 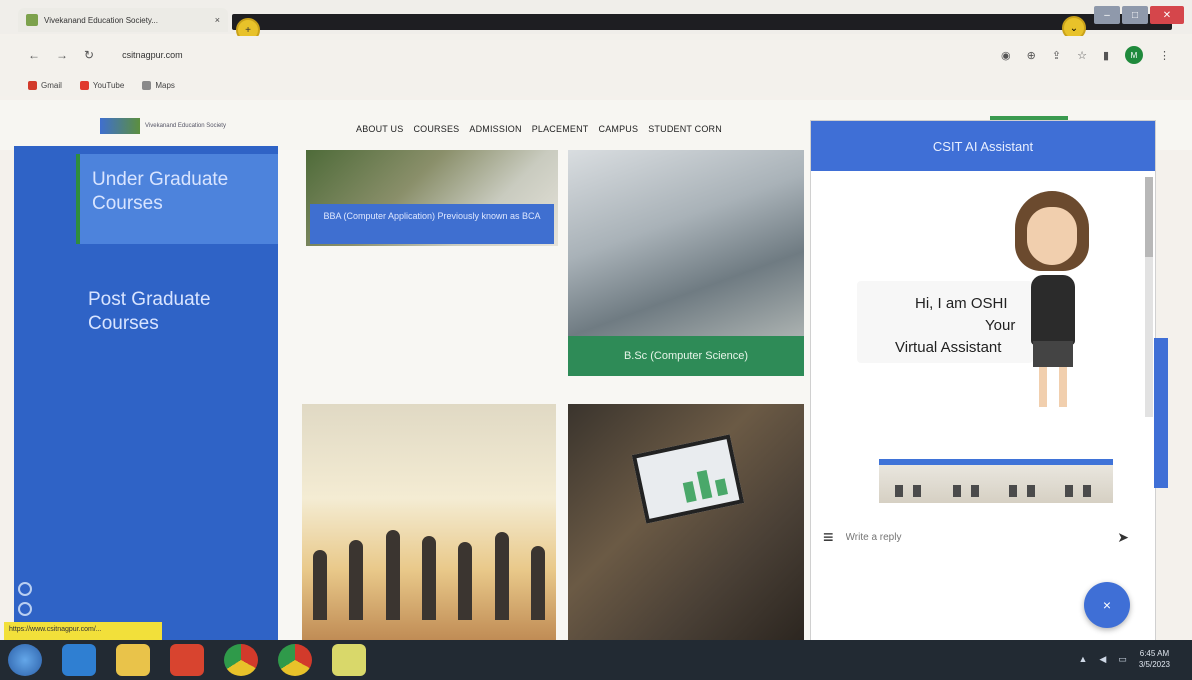 What do you see at coordinates (961, 303) in the screenshot?
I see `greeting-line-1: Hi, I am OSHI` at bounding box center [961, 303].